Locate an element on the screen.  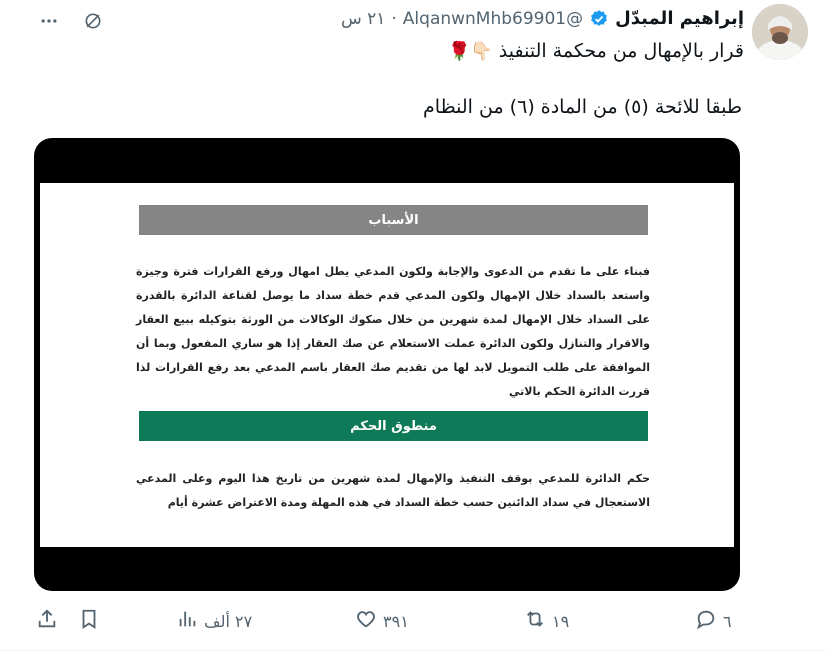
tweet-header: إبراهيم المبدّل @AlqanwnMhb69901 · ٢١ س is located at coordinates (542, 18).